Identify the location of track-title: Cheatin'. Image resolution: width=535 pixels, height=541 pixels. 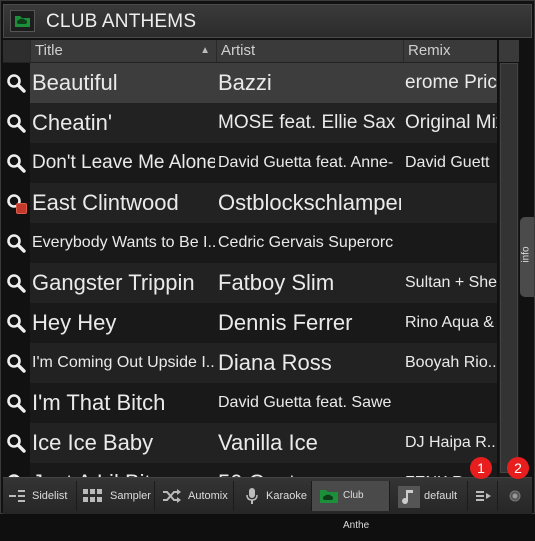
(72, 122).